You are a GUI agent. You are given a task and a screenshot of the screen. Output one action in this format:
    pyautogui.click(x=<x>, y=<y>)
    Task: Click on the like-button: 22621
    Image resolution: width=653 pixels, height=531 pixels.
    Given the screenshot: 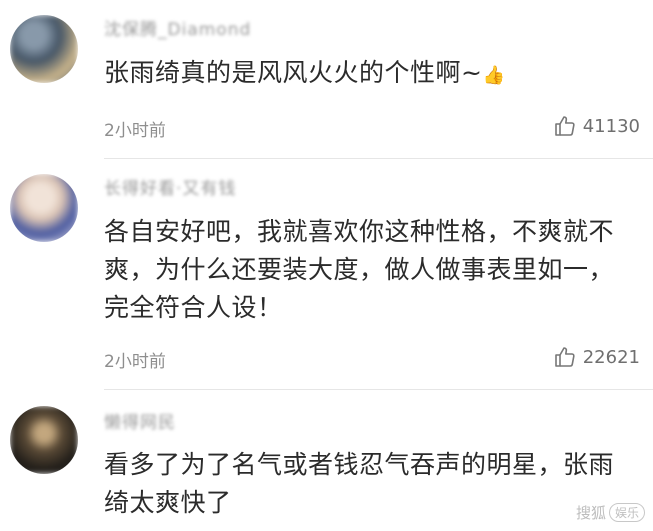 What is the action you would take?
    pyautogui.click(x=596, y=357)
    